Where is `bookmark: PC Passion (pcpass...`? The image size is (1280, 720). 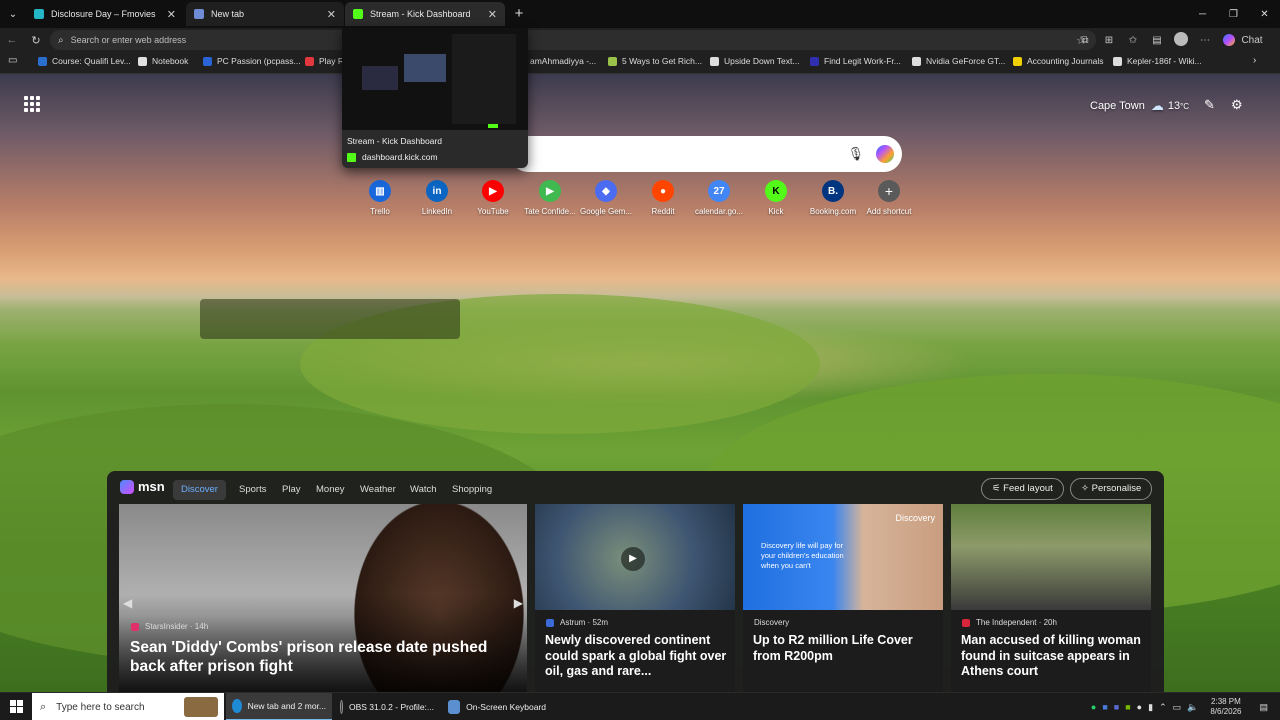 bookmark: PC Passion (pcpass... is located at coordinates (252, 61).